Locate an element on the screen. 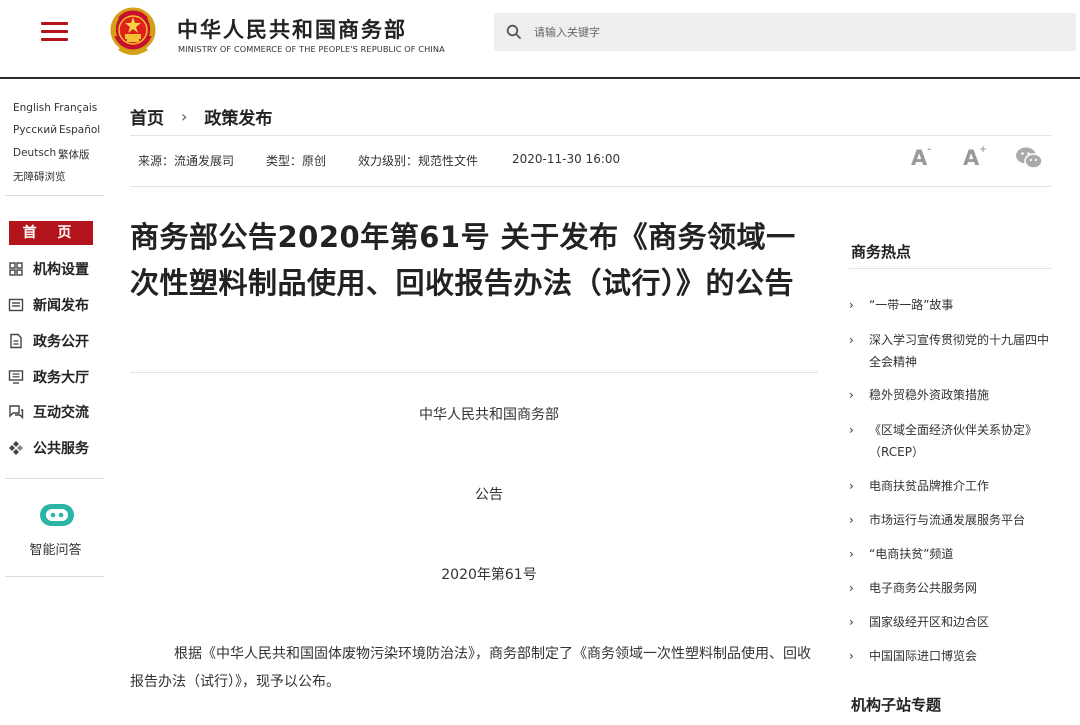 This screenshot has width=1080, height=725. sidebar-item-label: 公共服务 is located at coordinates (61, 449).